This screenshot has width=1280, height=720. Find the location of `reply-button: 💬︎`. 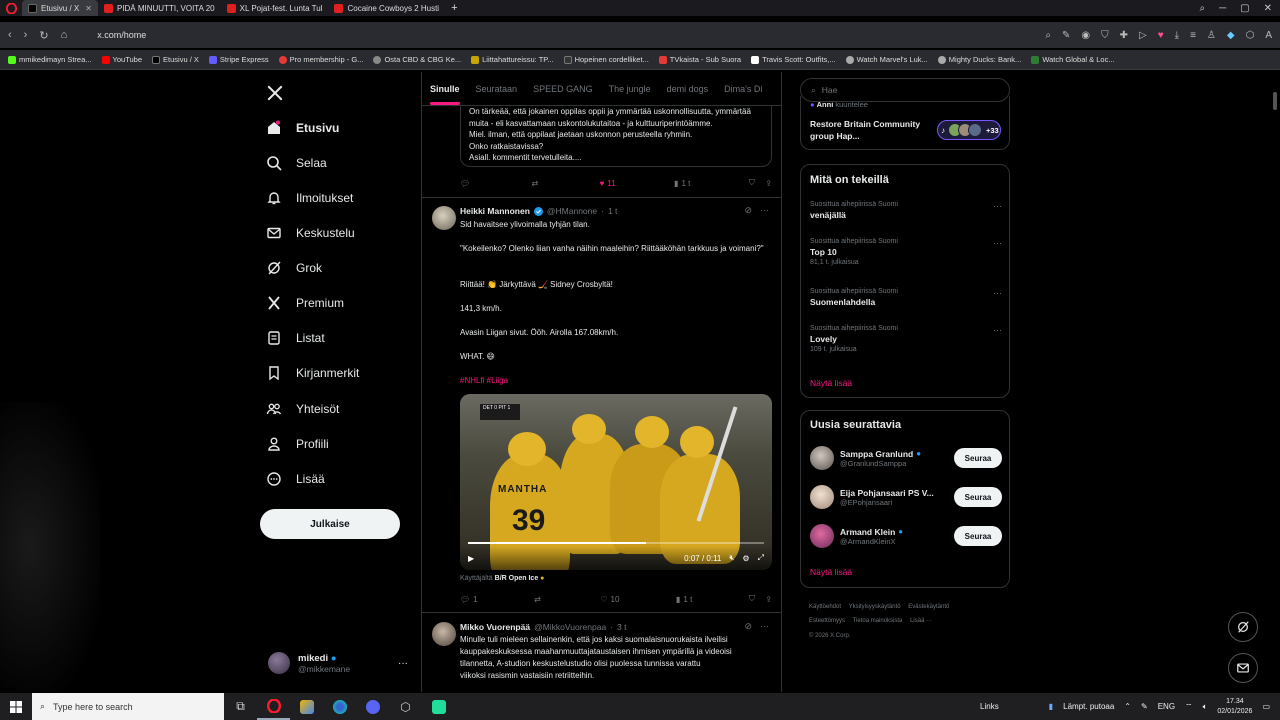

reply-button: 💬︎ is located at coordinates (466, 183).